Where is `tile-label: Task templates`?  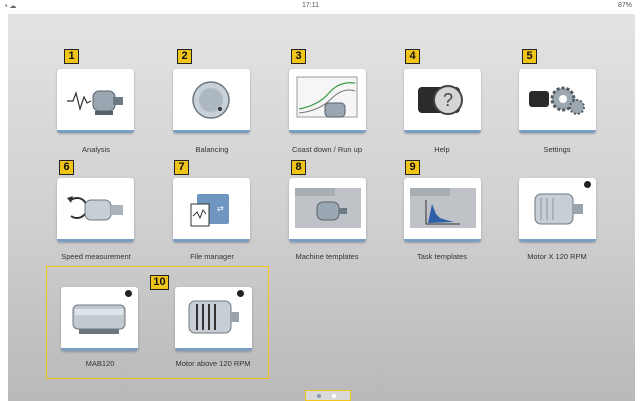
tile-label: Task templates is located at coordinates (442, 256).